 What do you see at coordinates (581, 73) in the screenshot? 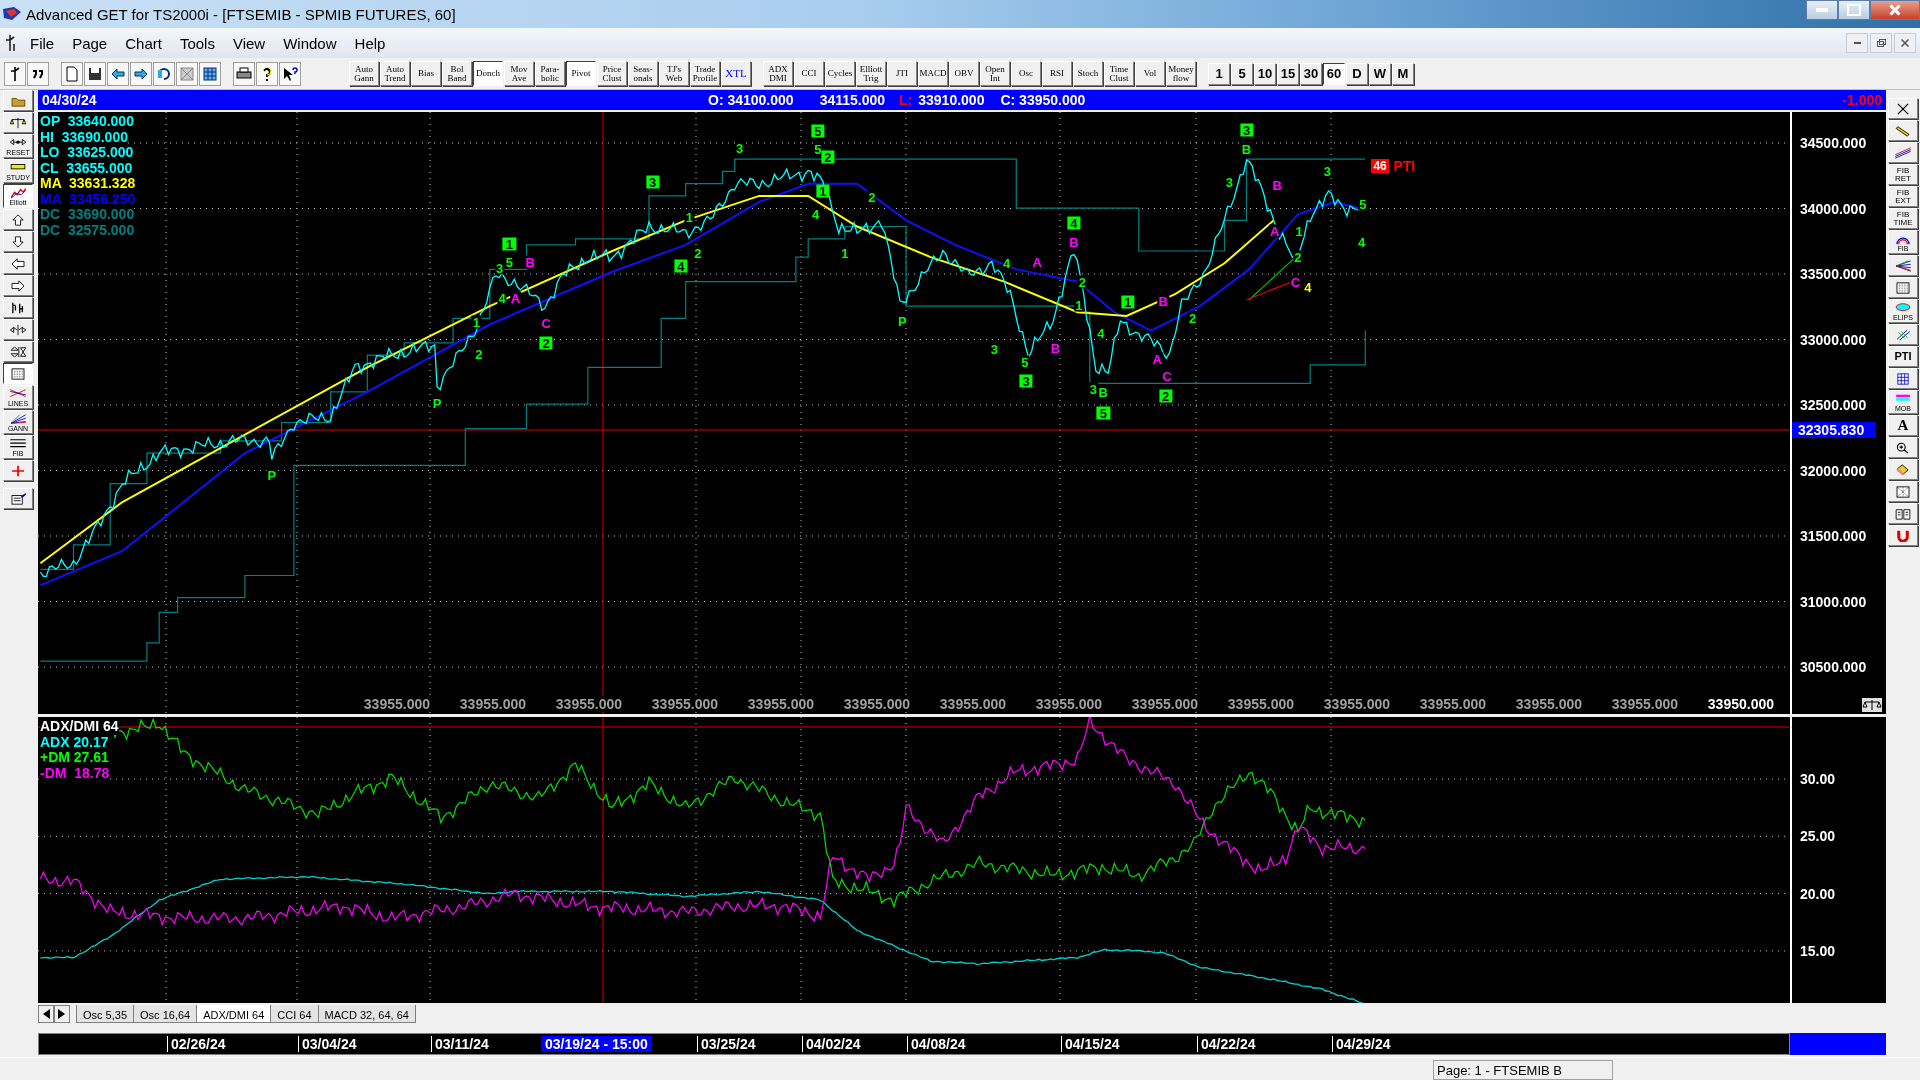
I see `indicator-button: Pivot` at bounding box center [581, 73].